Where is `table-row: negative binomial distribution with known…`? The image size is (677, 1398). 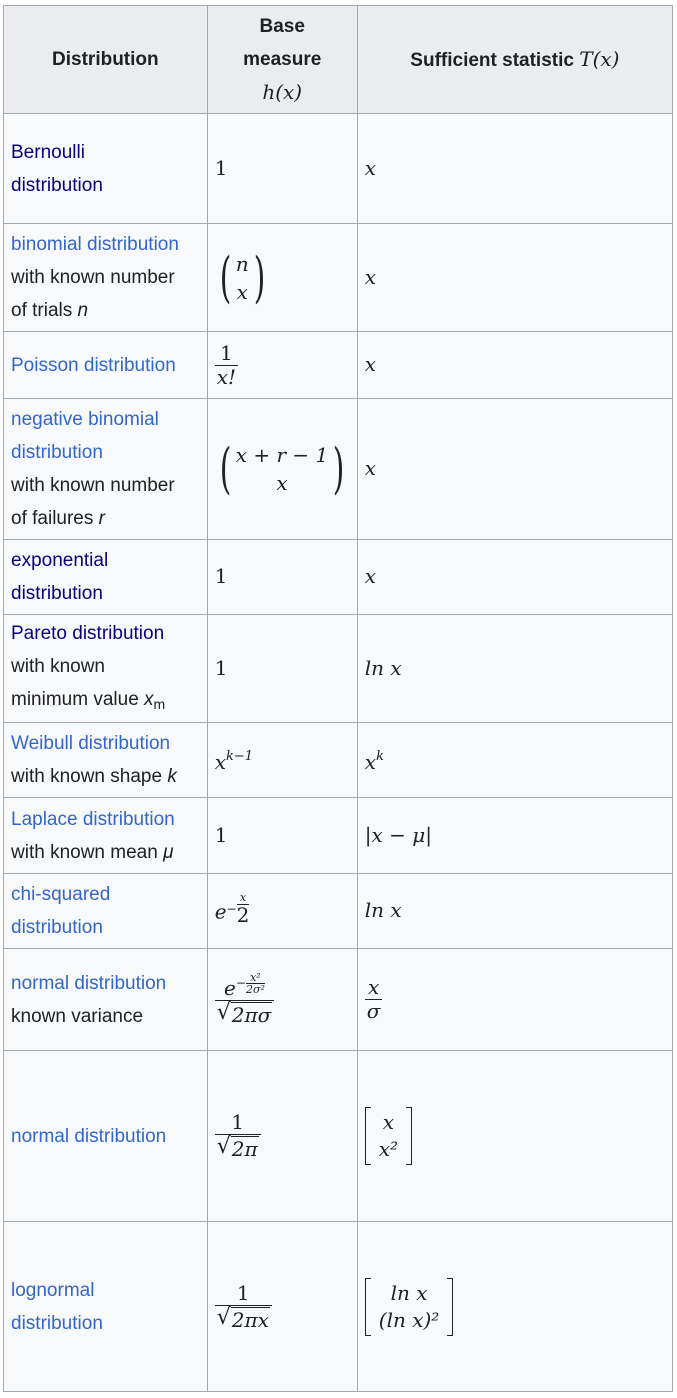
table-row: negative binomial distribution with known… is located at coordinates (338, 469).